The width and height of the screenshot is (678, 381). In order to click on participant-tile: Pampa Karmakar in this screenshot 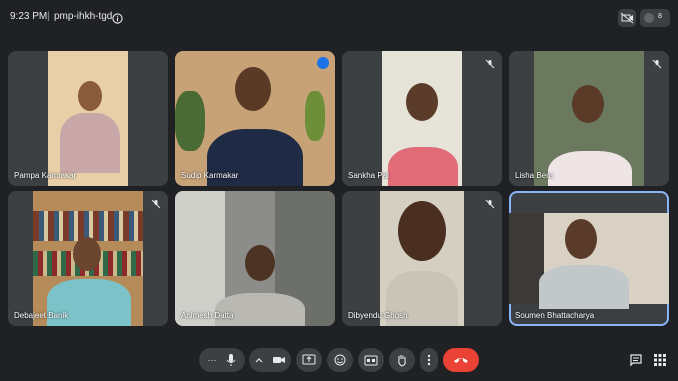, I will do `click(88, 118)`.